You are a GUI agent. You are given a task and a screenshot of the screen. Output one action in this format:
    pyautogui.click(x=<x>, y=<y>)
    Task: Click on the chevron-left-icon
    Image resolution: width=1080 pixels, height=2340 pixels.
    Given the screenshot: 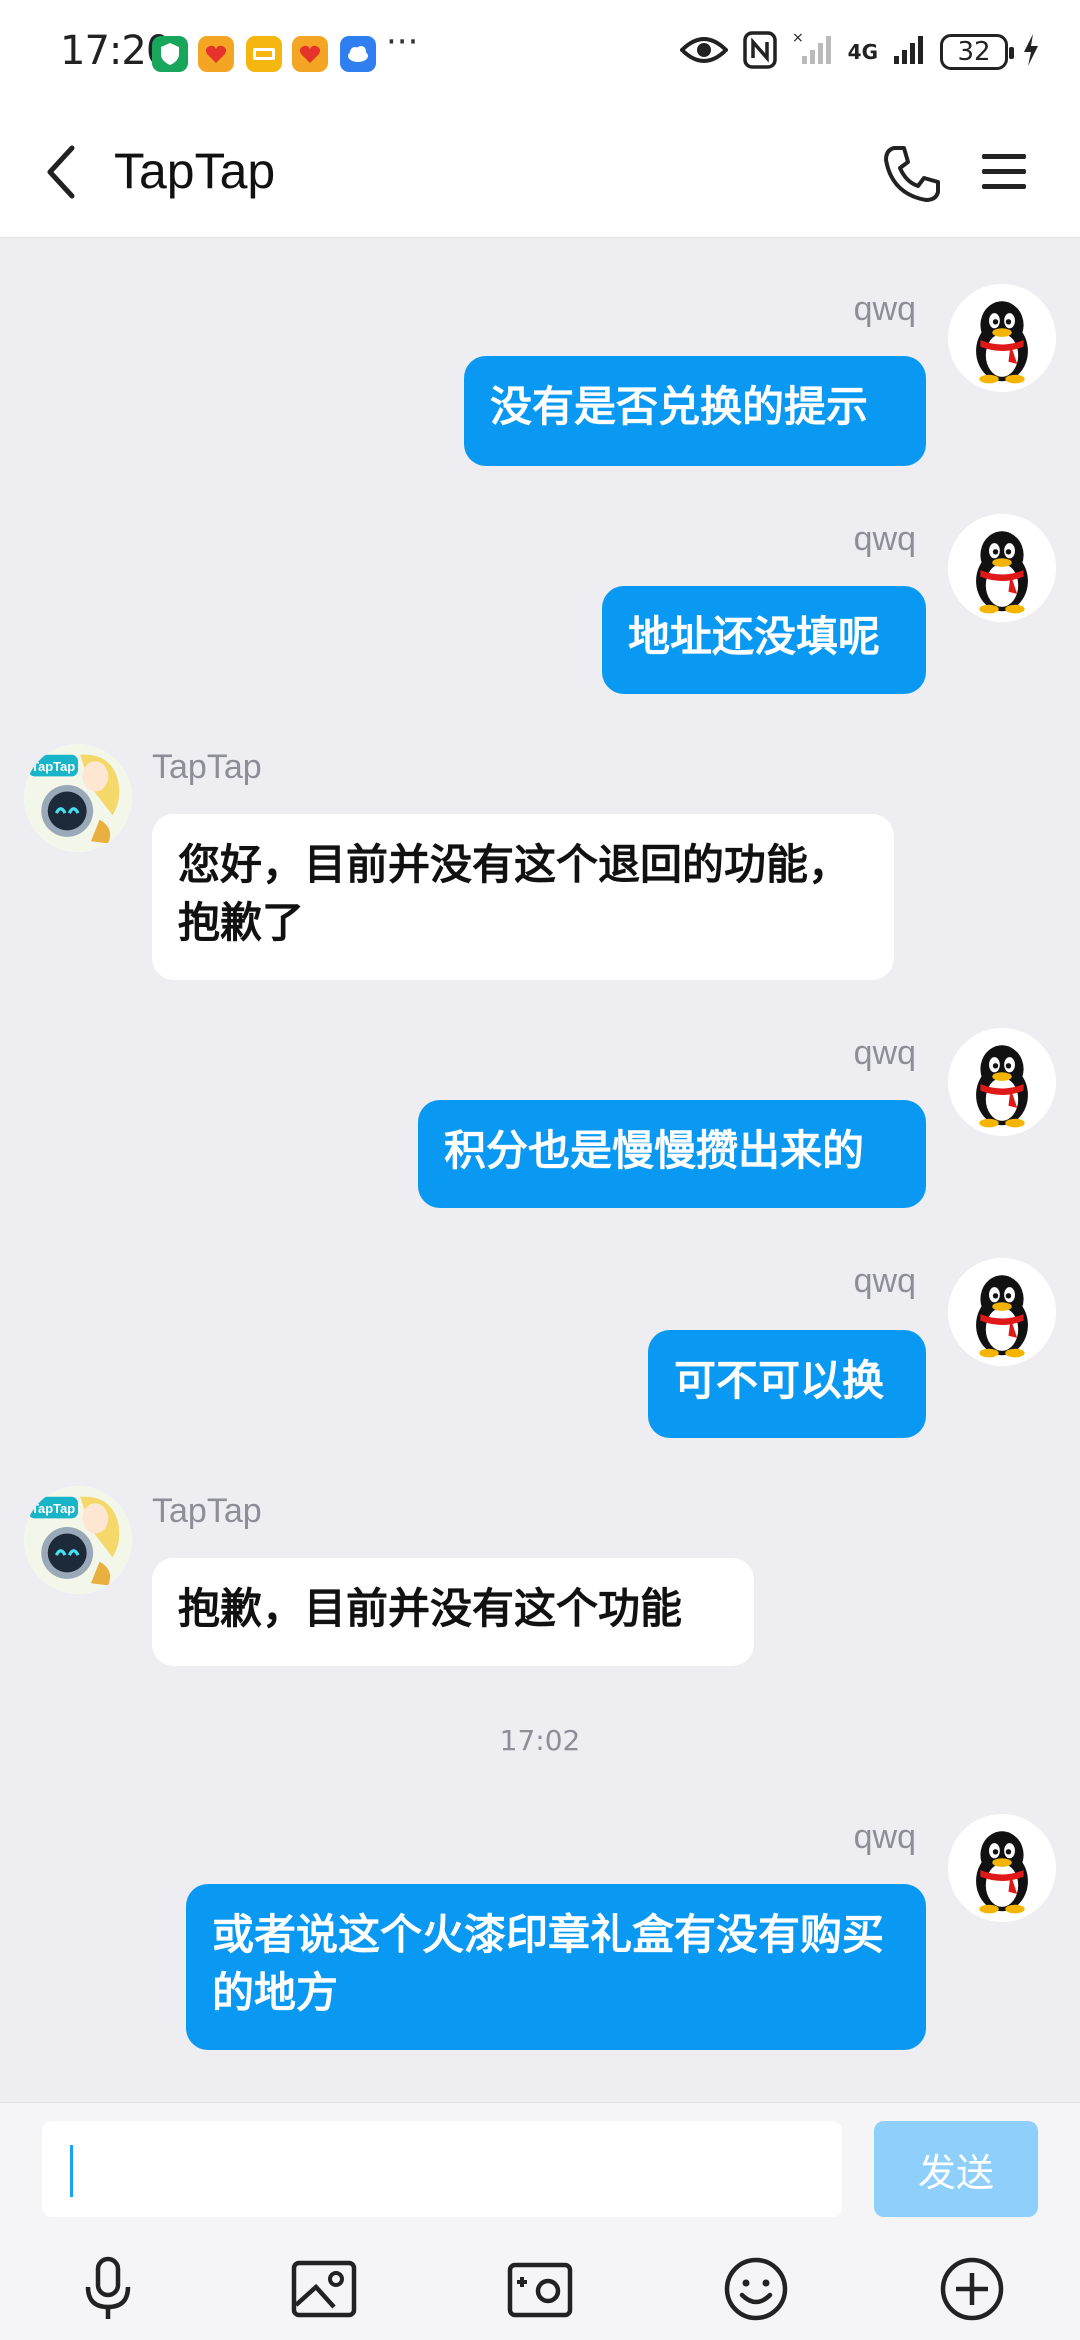 What is the action you would take?
    pyautogui.click(x=61, y=172)
    